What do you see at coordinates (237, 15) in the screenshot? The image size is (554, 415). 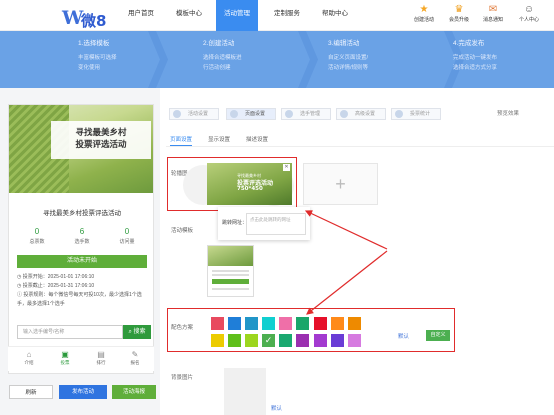 I see `nav-activity-manage: 活动管理` at bounding box center [237, 15].